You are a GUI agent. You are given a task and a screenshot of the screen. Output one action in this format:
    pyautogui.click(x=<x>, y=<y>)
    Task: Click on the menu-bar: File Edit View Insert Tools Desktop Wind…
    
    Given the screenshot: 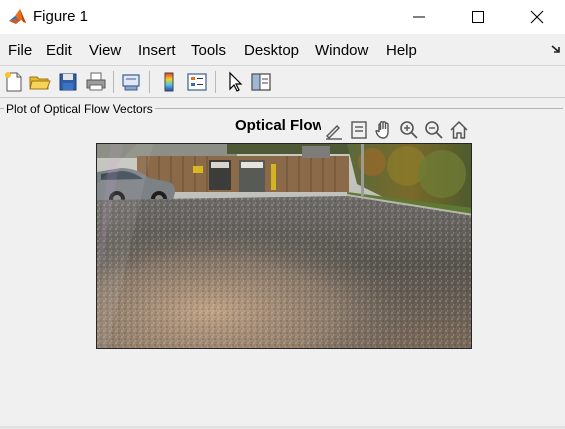 What is the action you would take?
    pyautogui.click(x=282, y=50)
    